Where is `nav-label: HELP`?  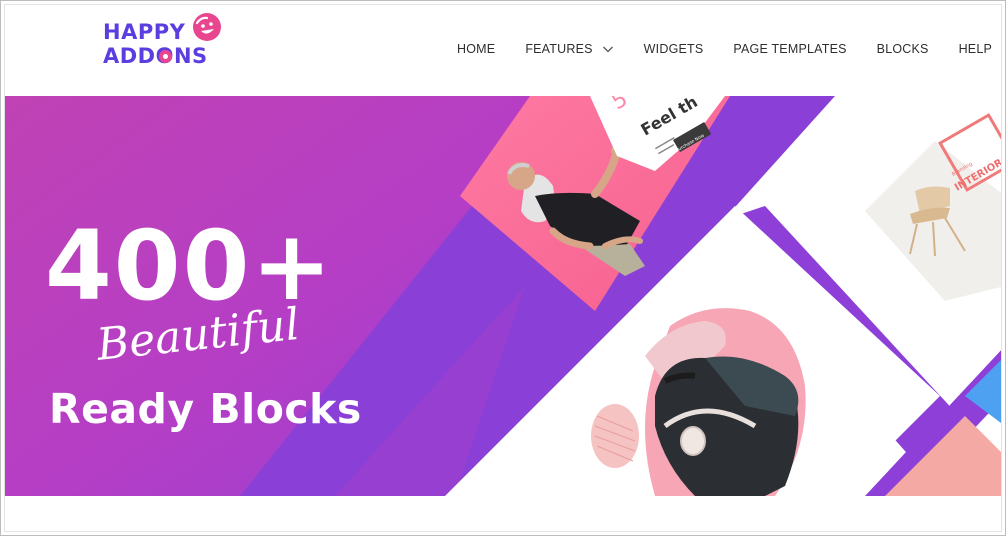
nav-label: HELP is located at coordinates (975, 49).